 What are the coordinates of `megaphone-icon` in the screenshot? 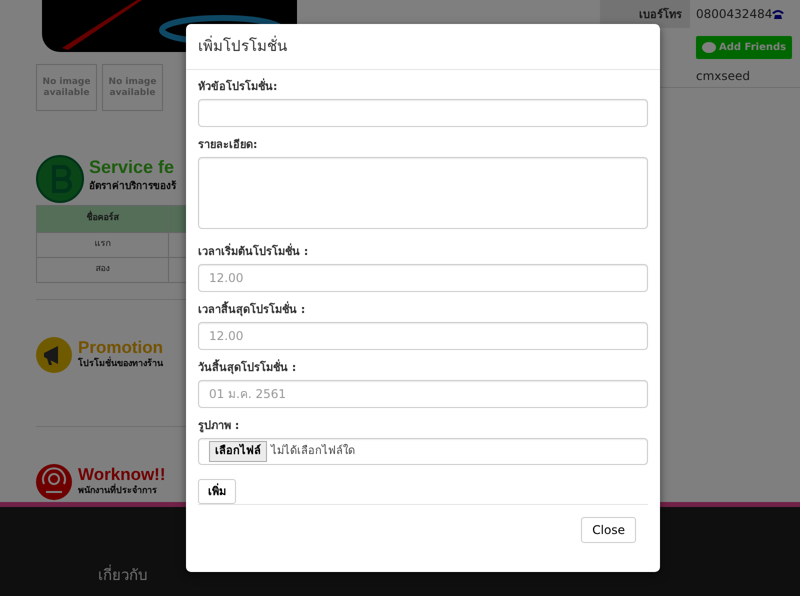 It's located at (54, 355).